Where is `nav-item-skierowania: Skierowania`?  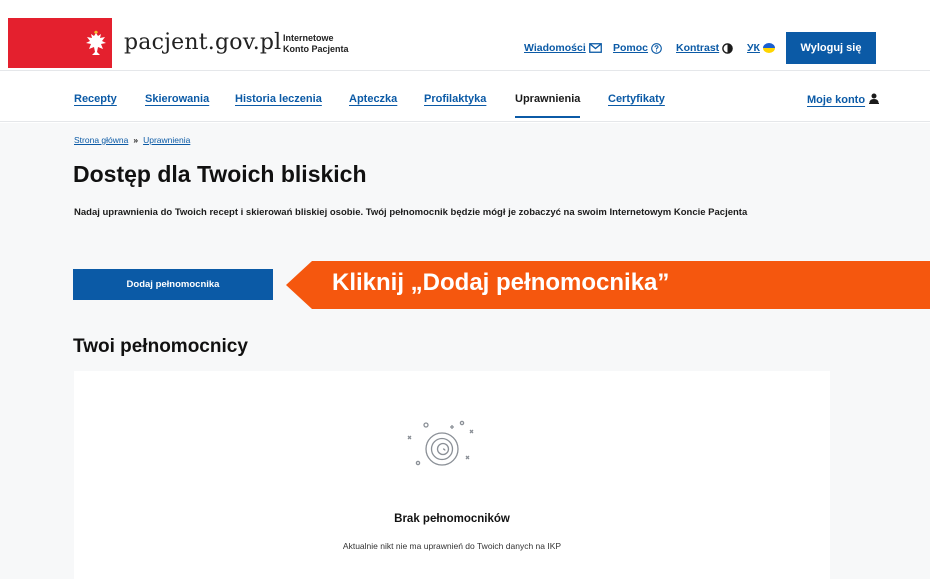 nav-item-skierowania: Skierowania is located at coordinates (177, 99).